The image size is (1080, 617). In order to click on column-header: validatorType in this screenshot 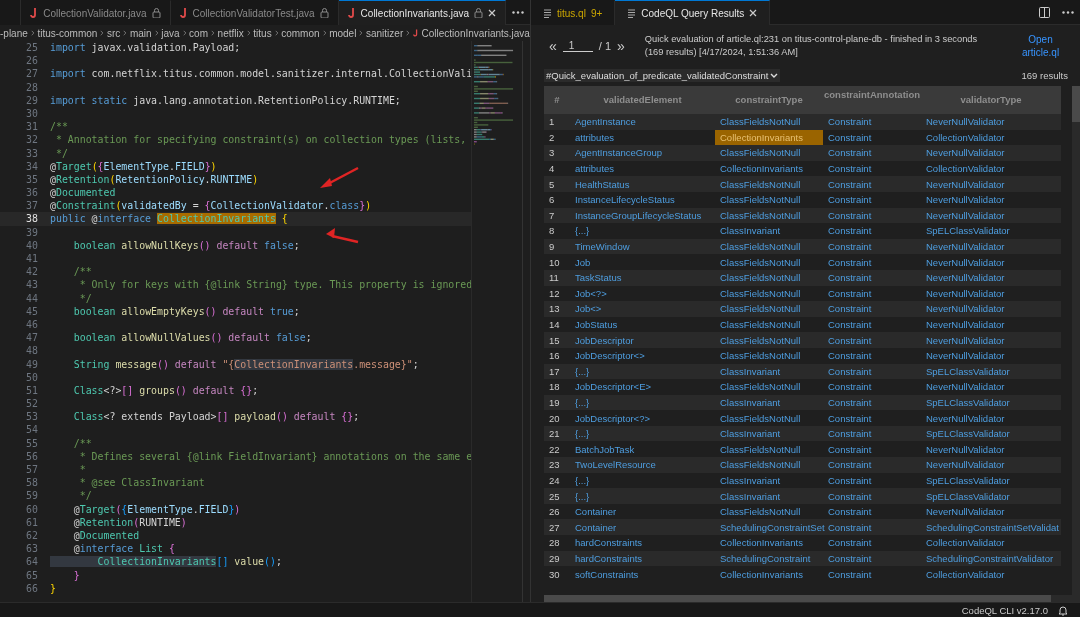, I will do `click(991, 100)`.